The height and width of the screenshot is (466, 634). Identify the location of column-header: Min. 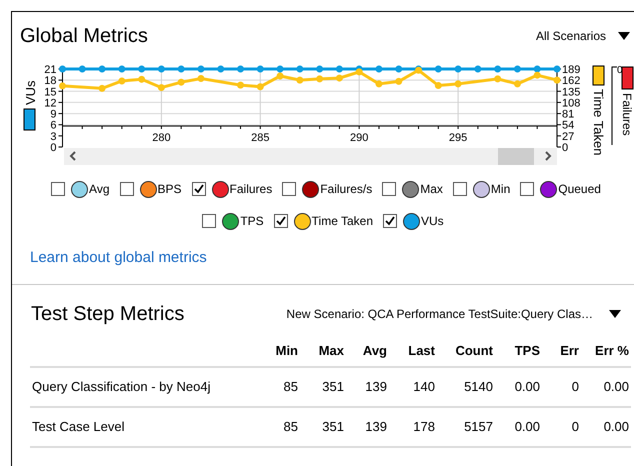
(286, 351).